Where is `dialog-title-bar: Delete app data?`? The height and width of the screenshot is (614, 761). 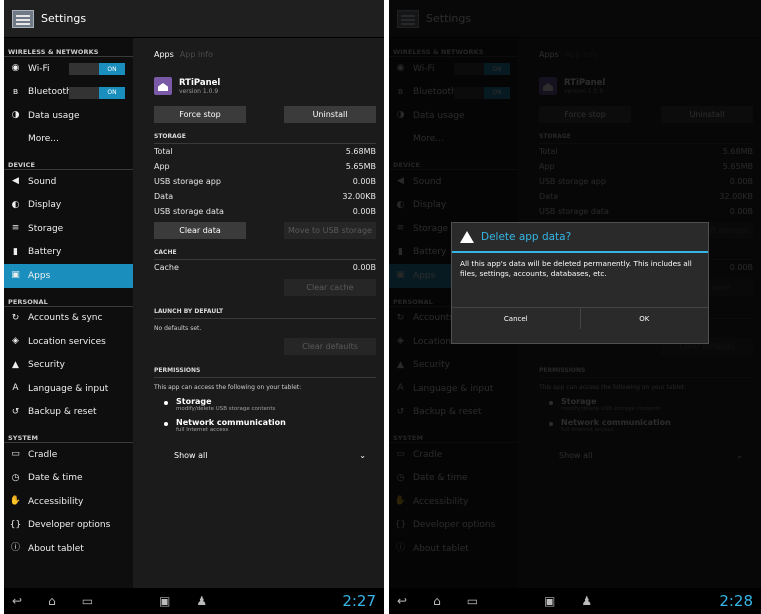 dialog-title-bar: Delete app data? is located at coordinates (580, 238).